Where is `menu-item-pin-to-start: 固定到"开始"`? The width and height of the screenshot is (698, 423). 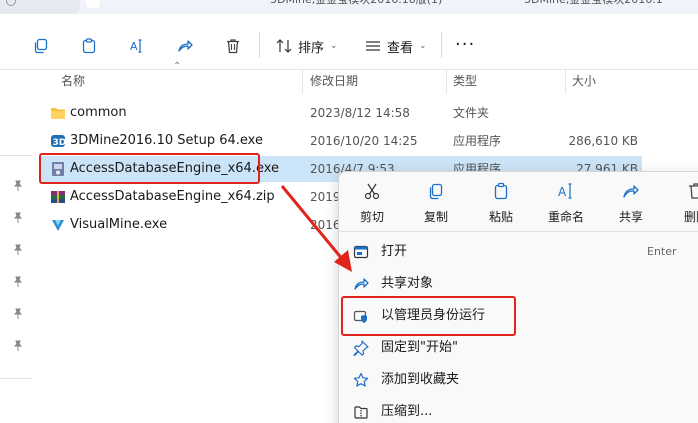 menu-item-pin-to-start: 固定到"开始" is located at coordinates (518, 348).